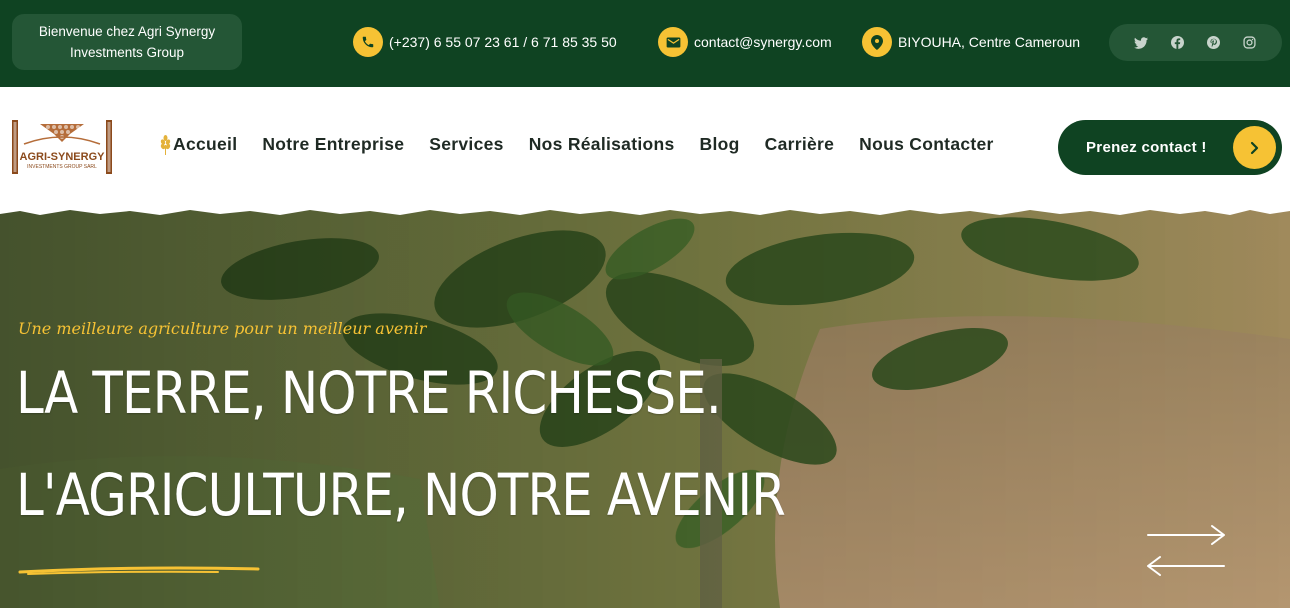 Image resolution: width=1290 pixels, height=608 pixels. I want to click on phone-icon, so click(368, 42).